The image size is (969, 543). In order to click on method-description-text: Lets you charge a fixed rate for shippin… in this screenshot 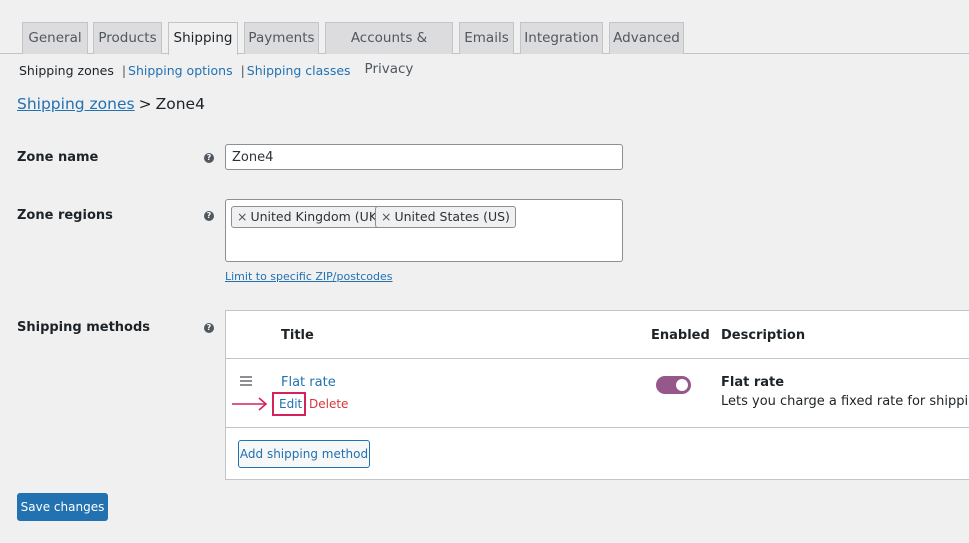, I will do `click(845, 401)`.